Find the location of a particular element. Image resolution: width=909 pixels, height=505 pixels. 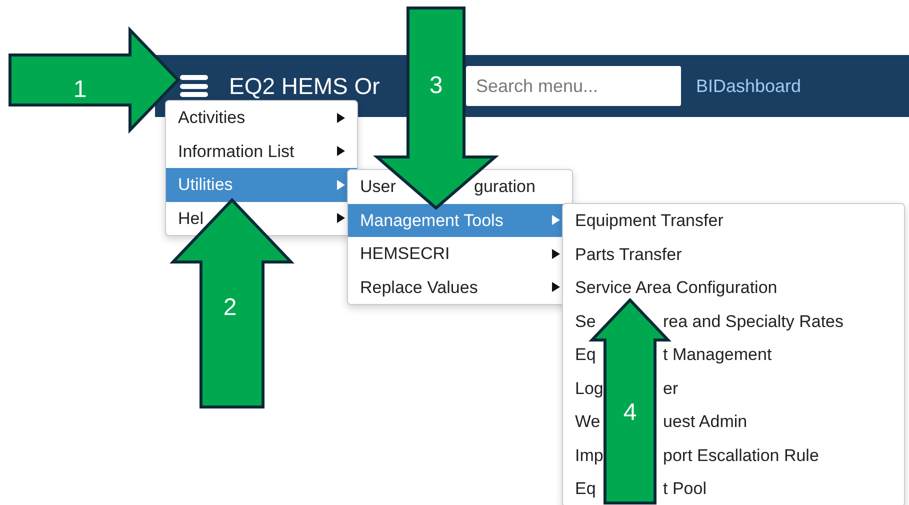

menu-item-label: guration is located at coordinates (505, 187).